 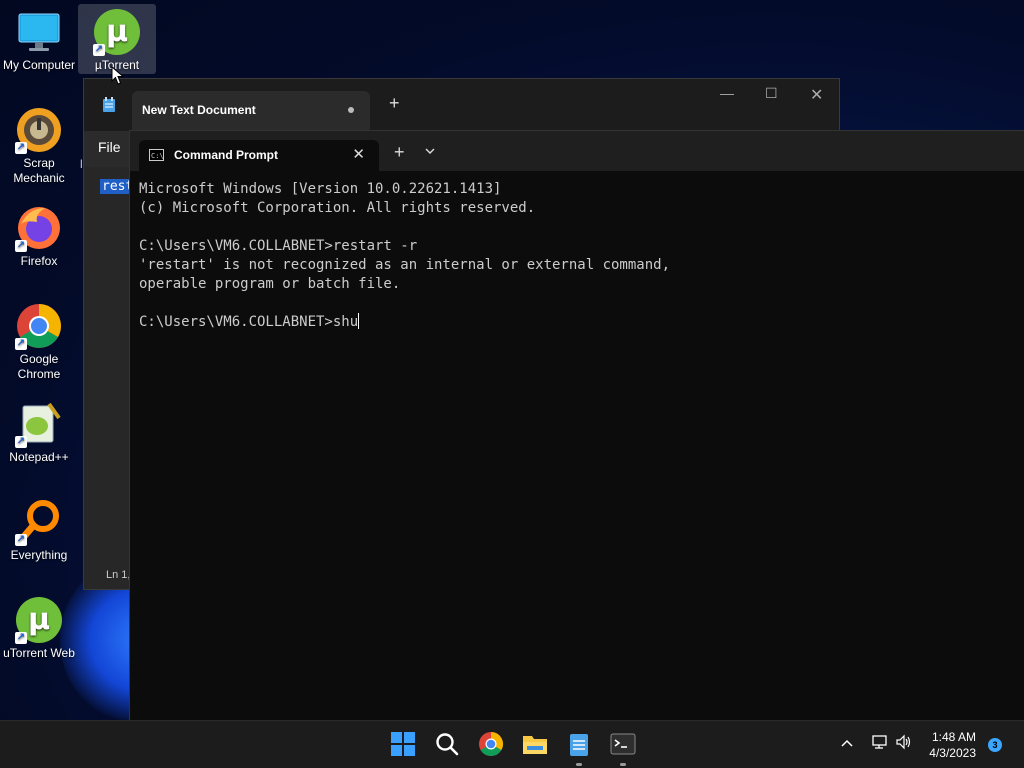 What do you see at coordinates (727, 93) in the screenshot?
I see `minimize-icon: —` at bounding box center [727, 93].